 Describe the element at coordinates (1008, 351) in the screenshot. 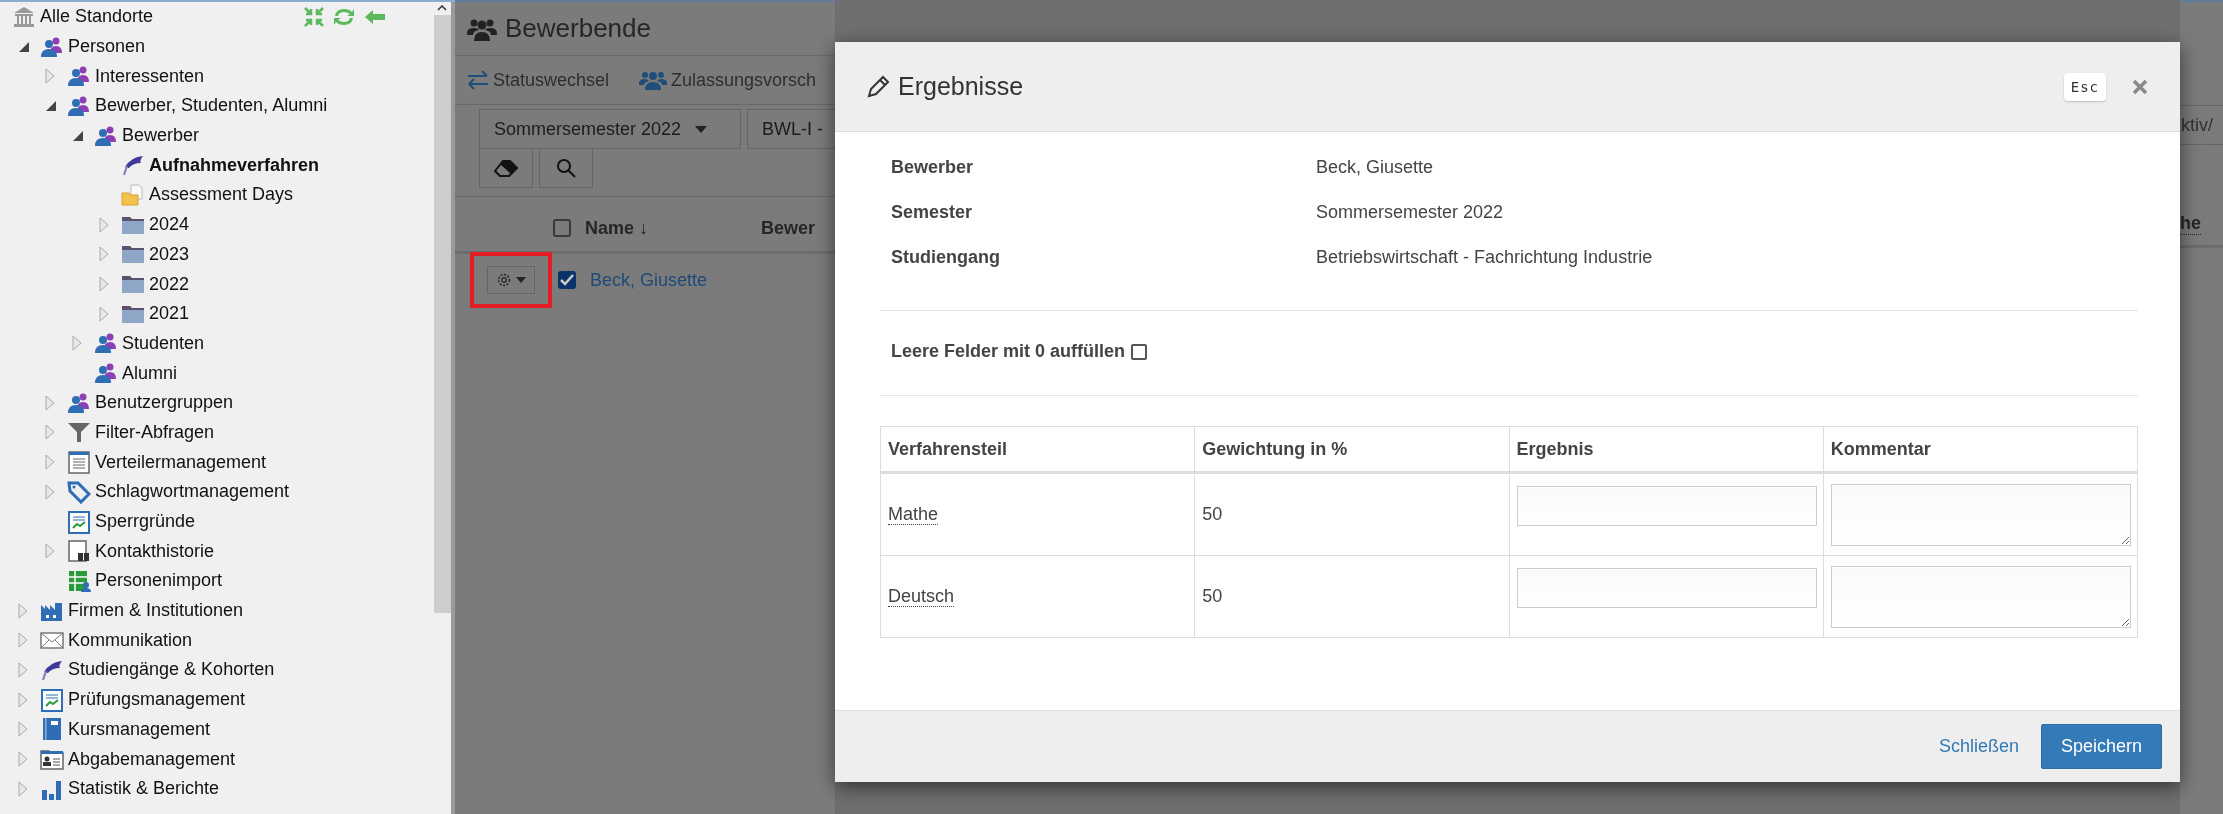

I see `checkbox-label: Leere Felder mit 0 auffüllen` at that location.